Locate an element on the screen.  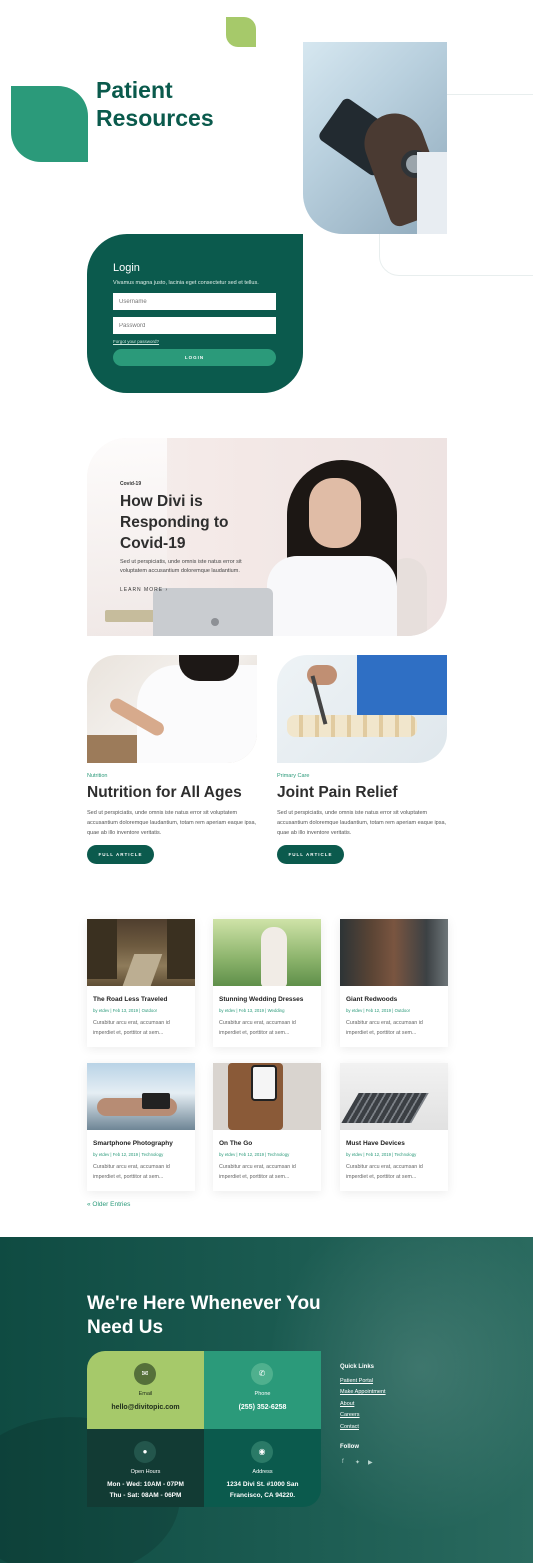
blog-title: On The Go is located at coordinates (235, 1143).